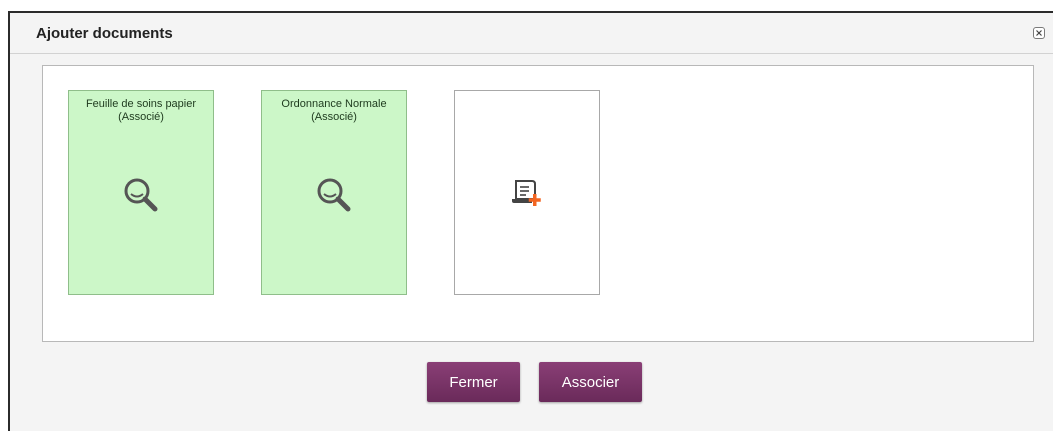 The width and height of the screenshot is (1053, 431). I want to click on document-card-label: Ordonnance Normale (Associé), so click(334, 111).